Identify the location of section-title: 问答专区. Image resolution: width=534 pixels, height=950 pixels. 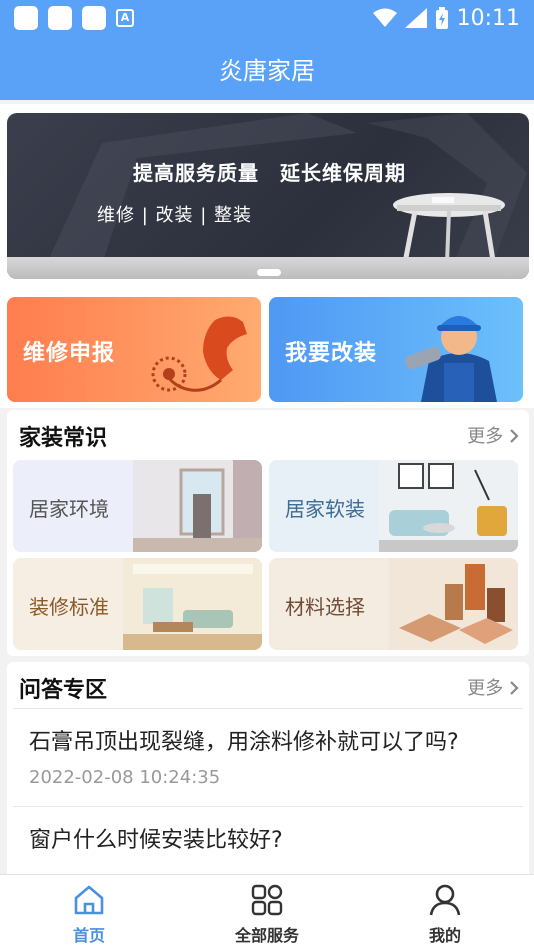
(63, 690).